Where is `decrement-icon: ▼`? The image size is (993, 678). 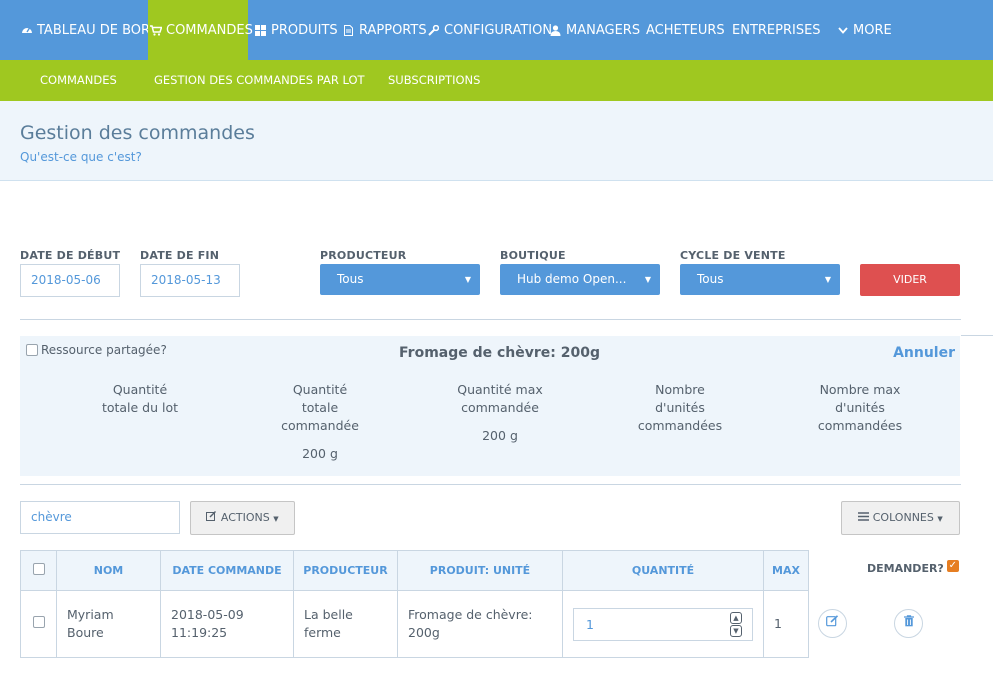 decrement-icon: ▼ is located at coordinates (736, 630).